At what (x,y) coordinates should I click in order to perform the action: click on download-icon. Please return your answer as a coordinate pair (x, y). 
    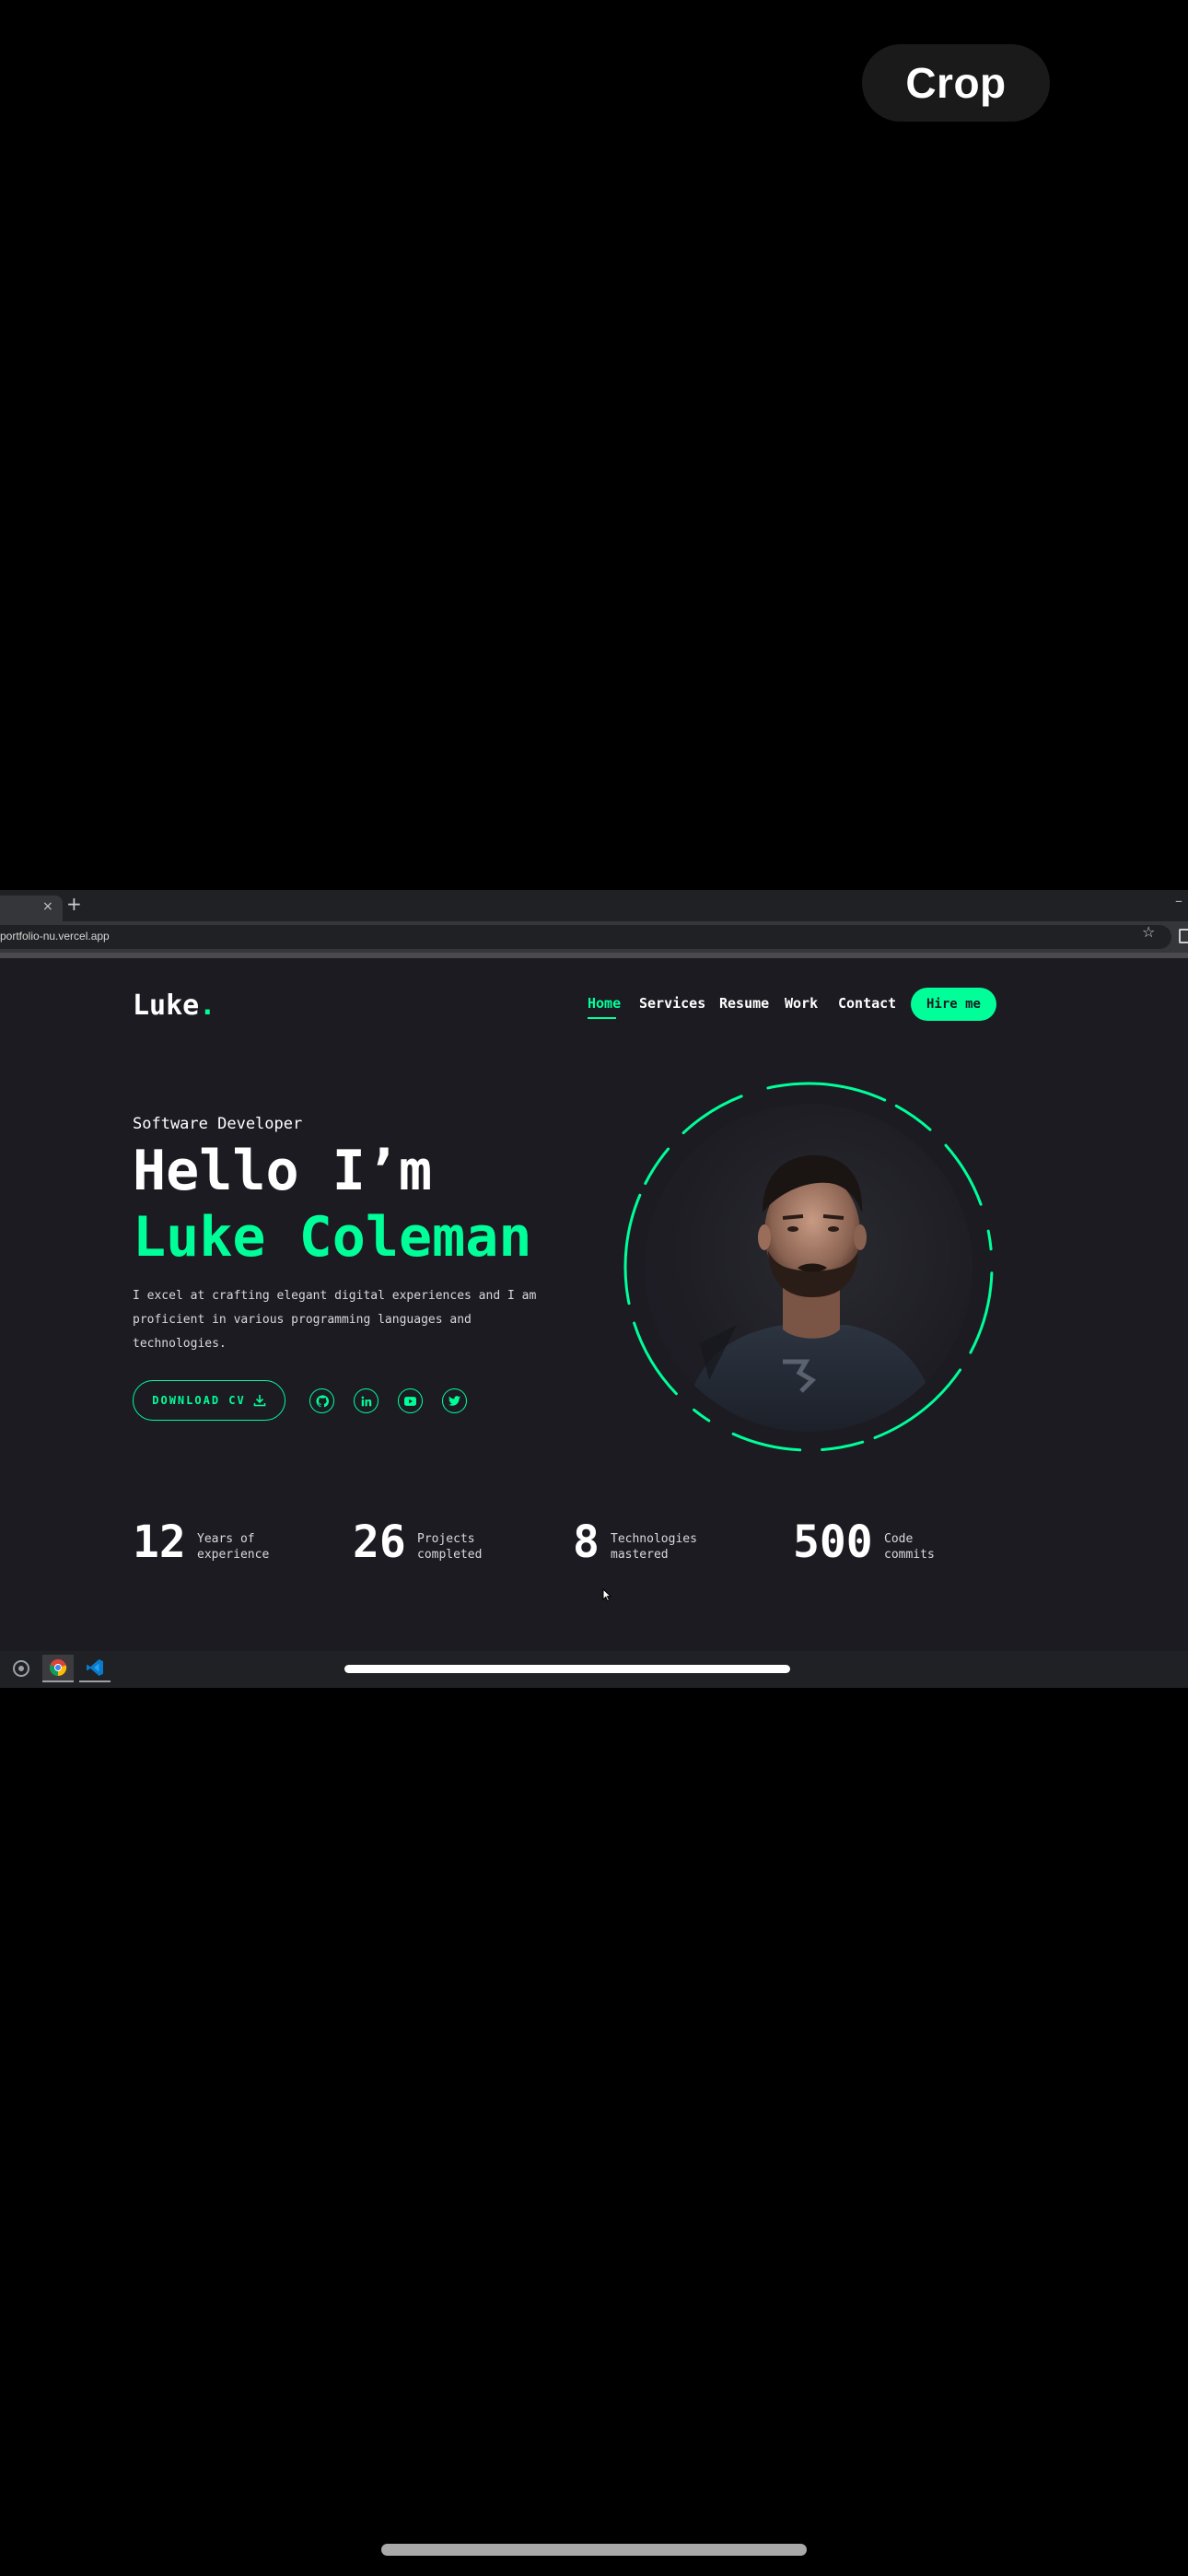
    Looking at the image, I should click on (259, 1401).